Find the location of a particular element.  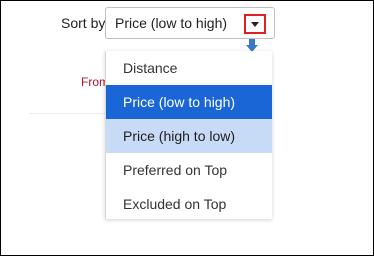

option-preferred-on-top: Preferred on Top is located at coordinates (189, 170).